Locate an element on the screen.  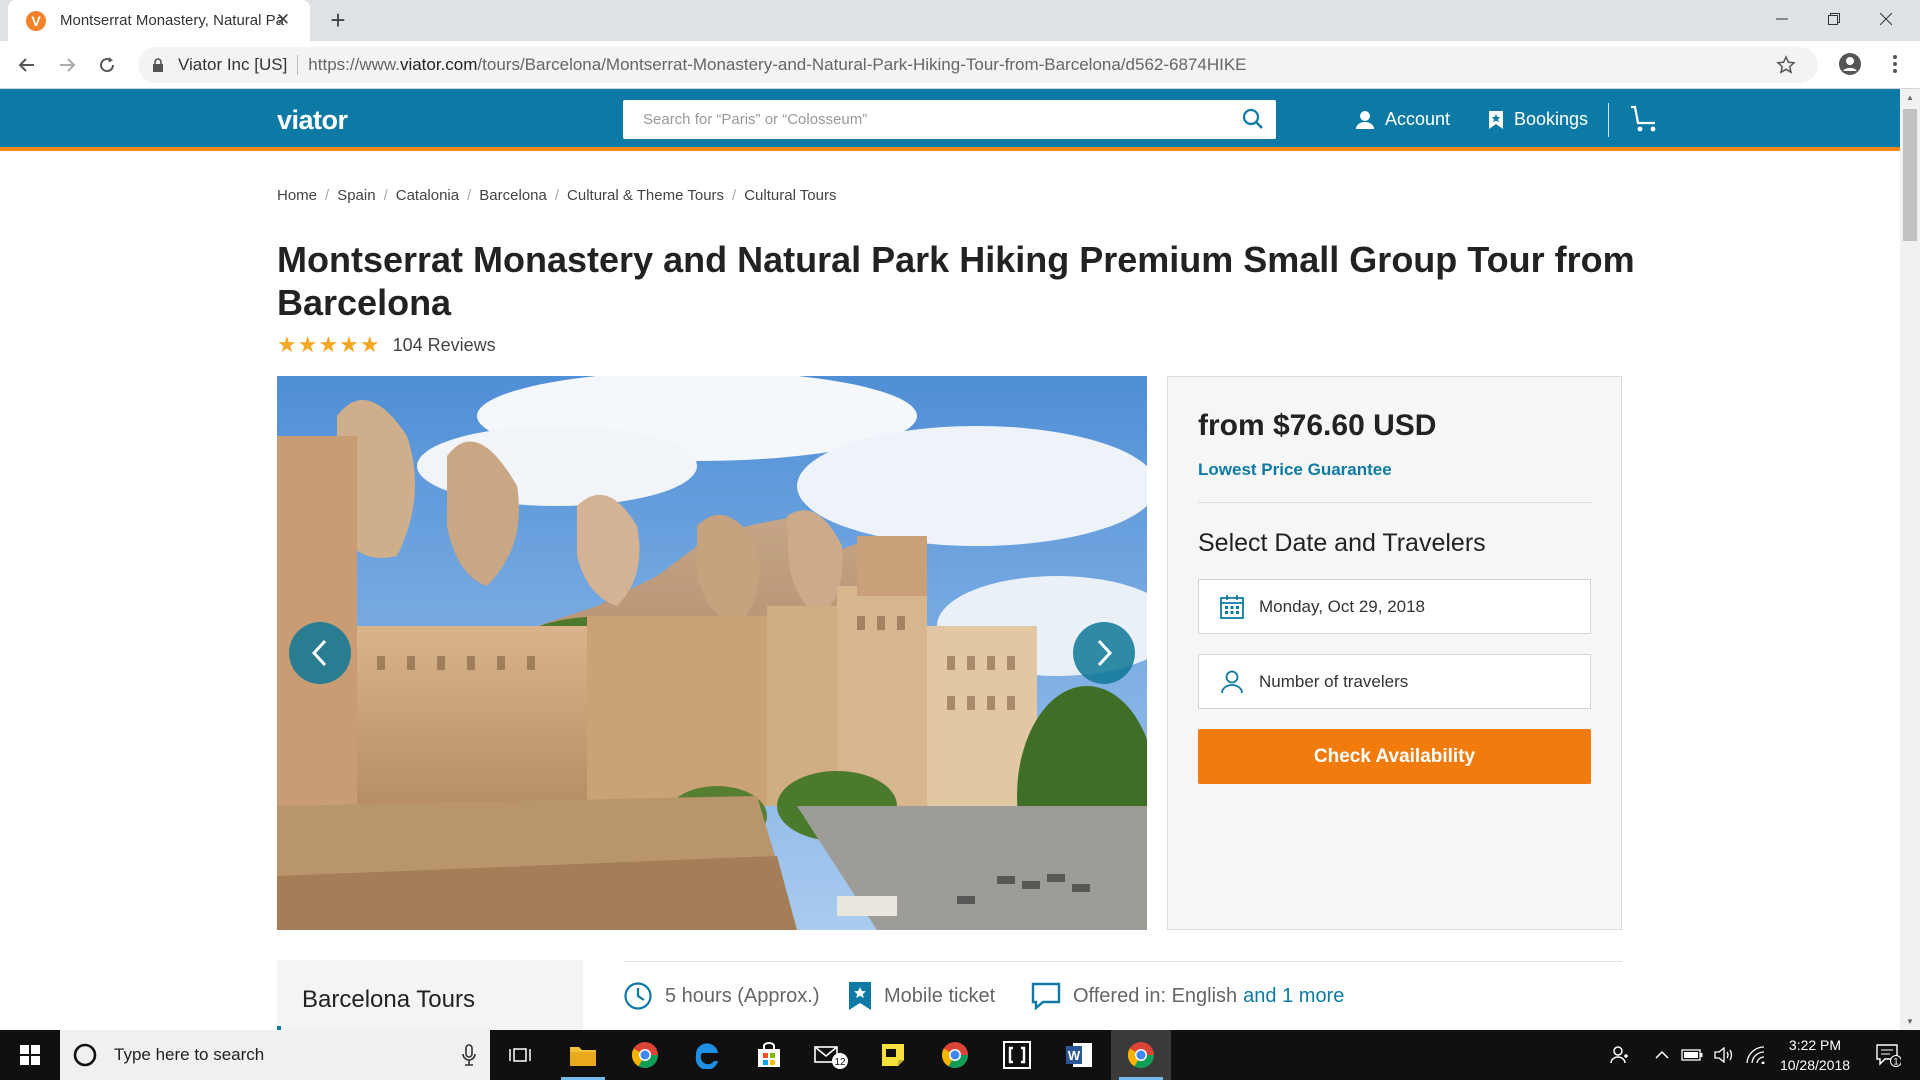
people-button is located at coordinates (1620, 1055).